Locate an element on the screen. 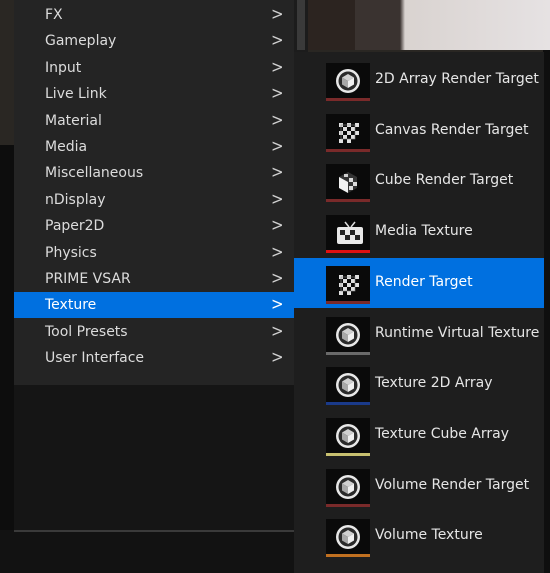  right-panel-edge is located at coordinates (546, 311).